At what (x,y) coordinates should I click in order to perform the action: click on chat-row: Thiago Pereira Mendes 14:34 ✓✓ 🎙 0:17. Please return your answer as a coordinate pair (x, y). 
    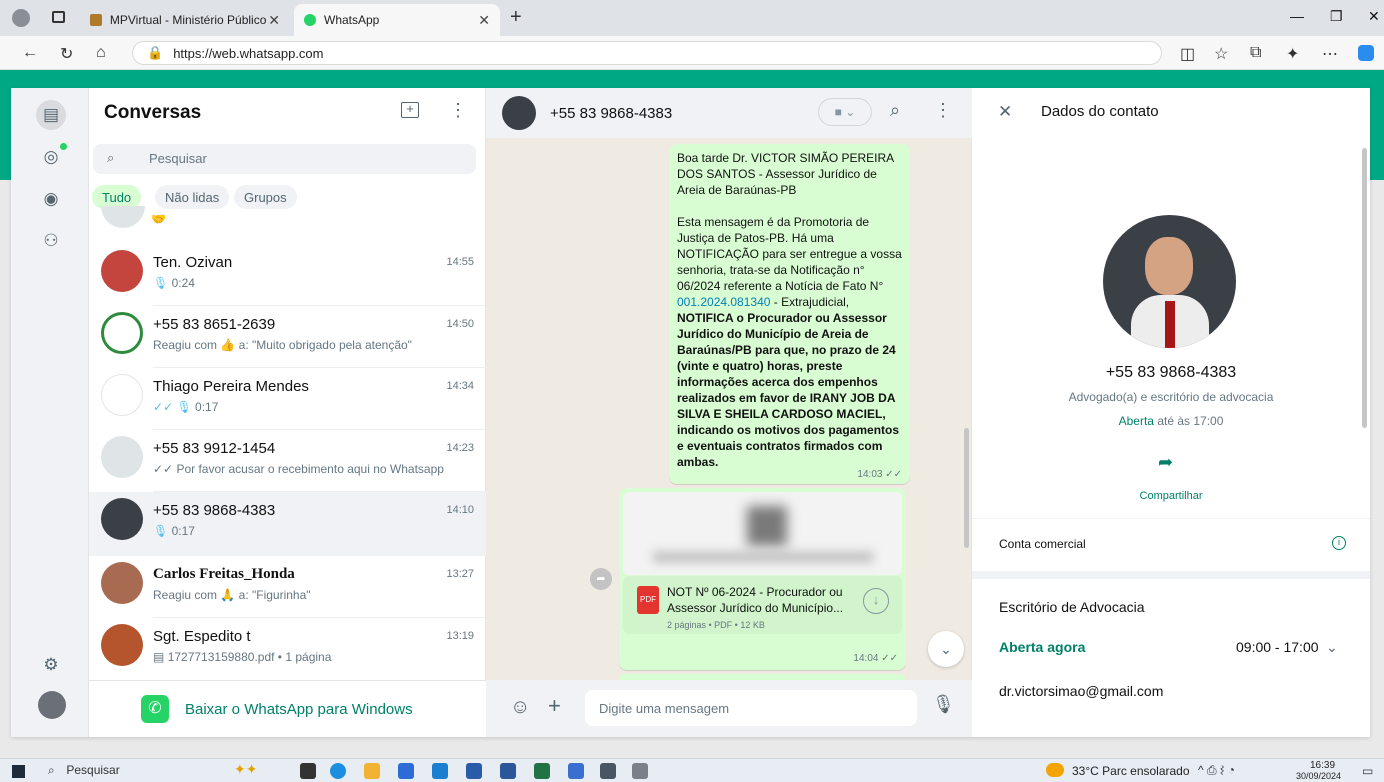
    Looking at the image, I should click on (287, 399).